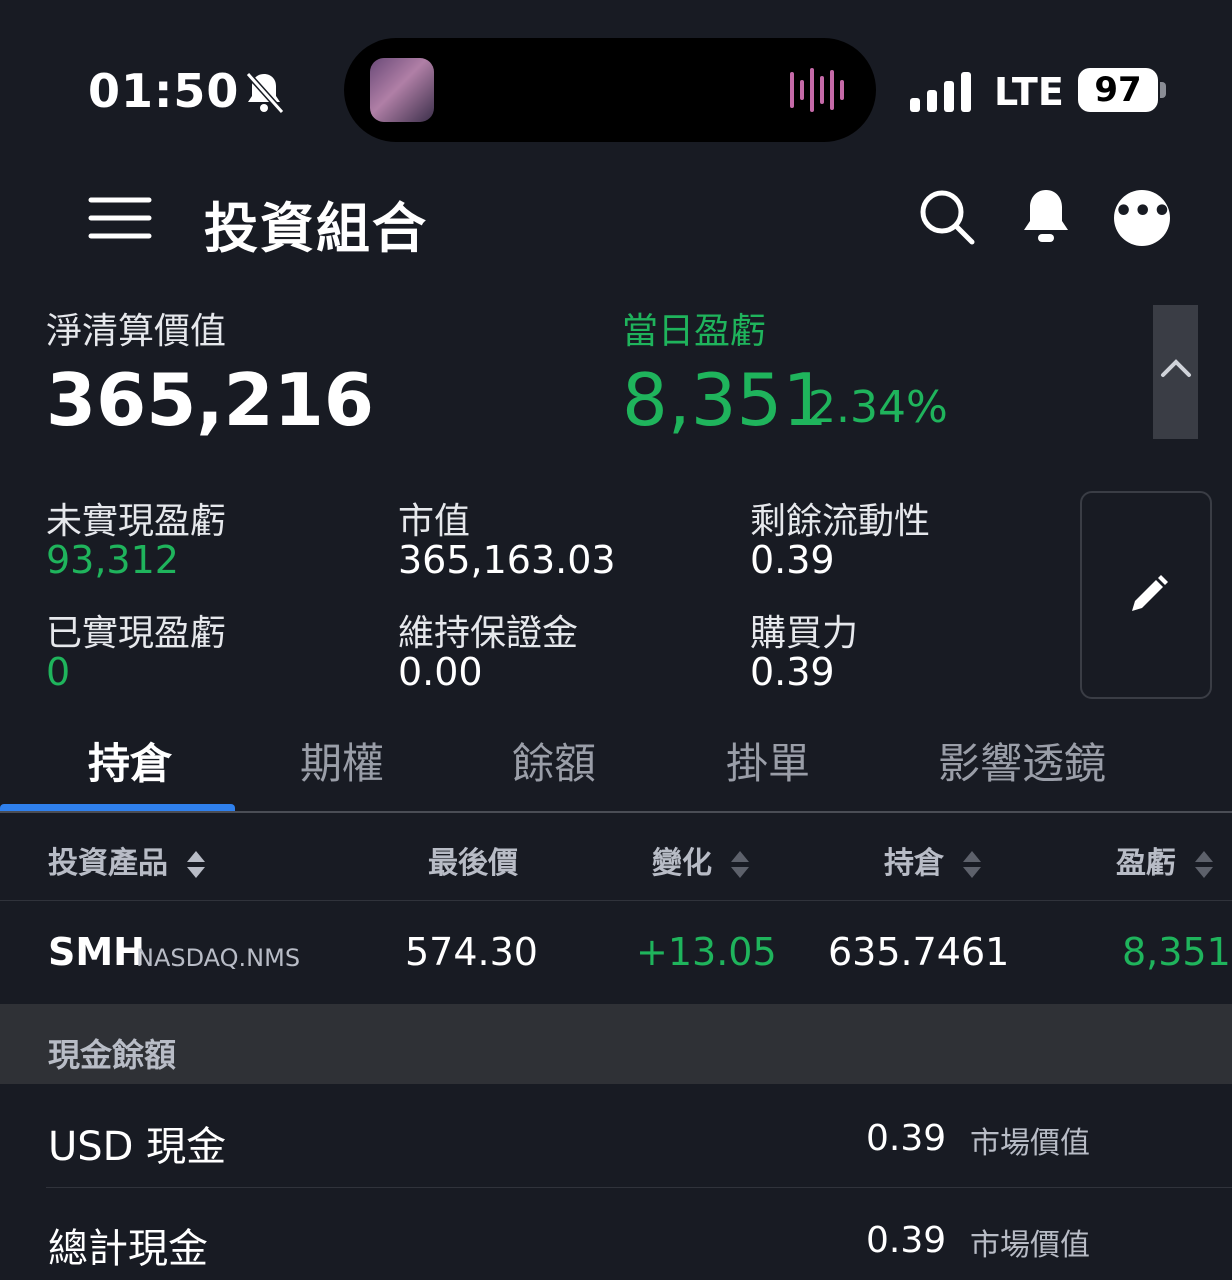 Image resolution: width=1232 pixels, height=1280 pixels. Describe the element at coordinates (1146, 863) in the screenshot. I see `col-header-pnl-label: 盈虧` at that location.